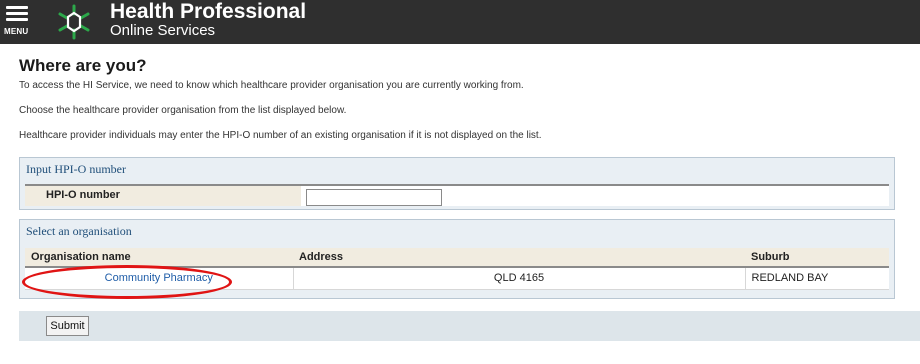  Describe the element at coordinates (163, 30) in the screenshot. I see `brand-subtitle: Online Services` at that location.